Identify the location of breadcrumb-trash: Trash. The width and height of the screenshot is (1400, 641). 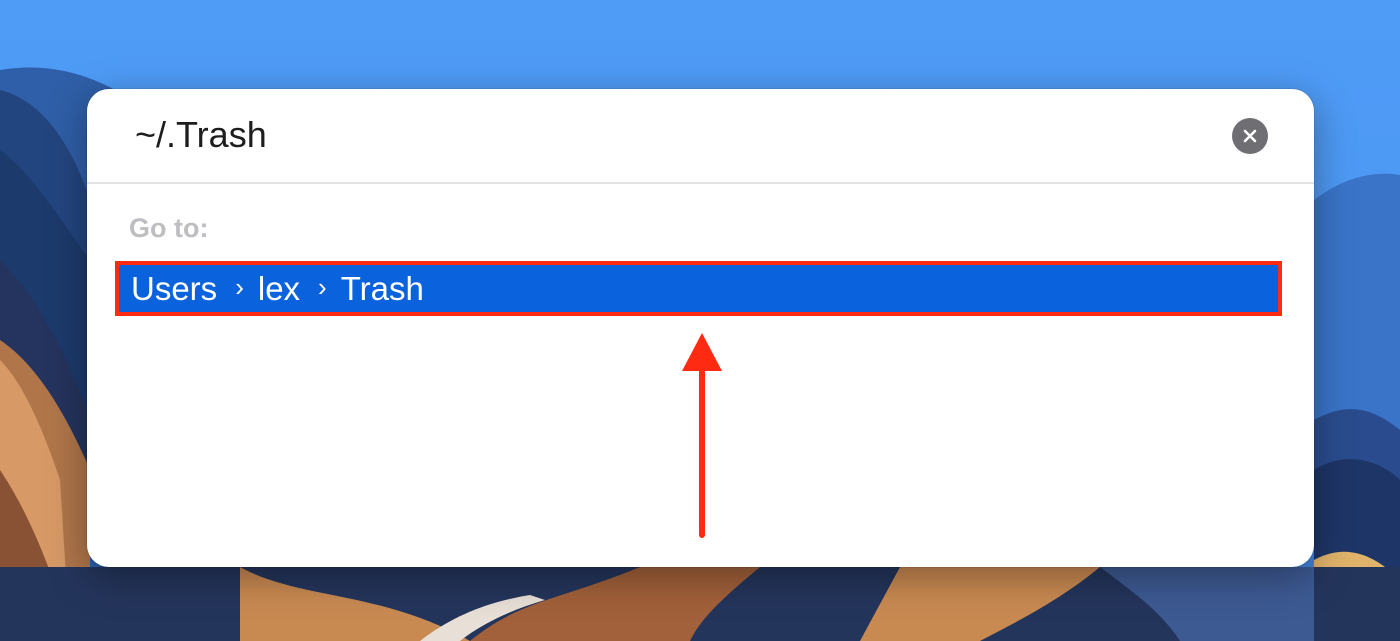
(382, 288).